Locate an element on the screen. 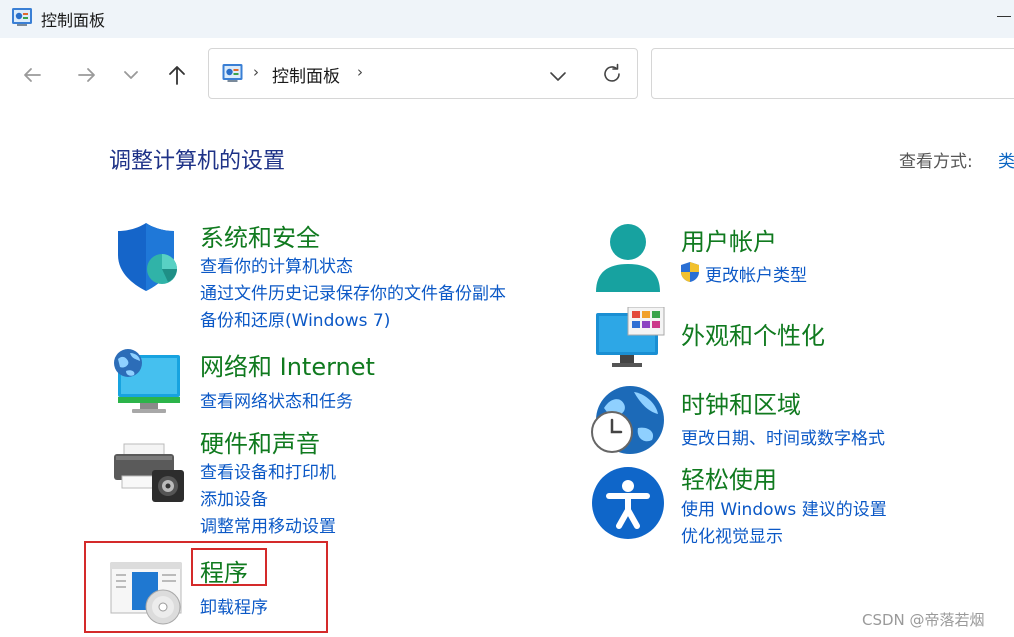  category-clock-region: 时钟和区域 is located at coordinates (741, 402).